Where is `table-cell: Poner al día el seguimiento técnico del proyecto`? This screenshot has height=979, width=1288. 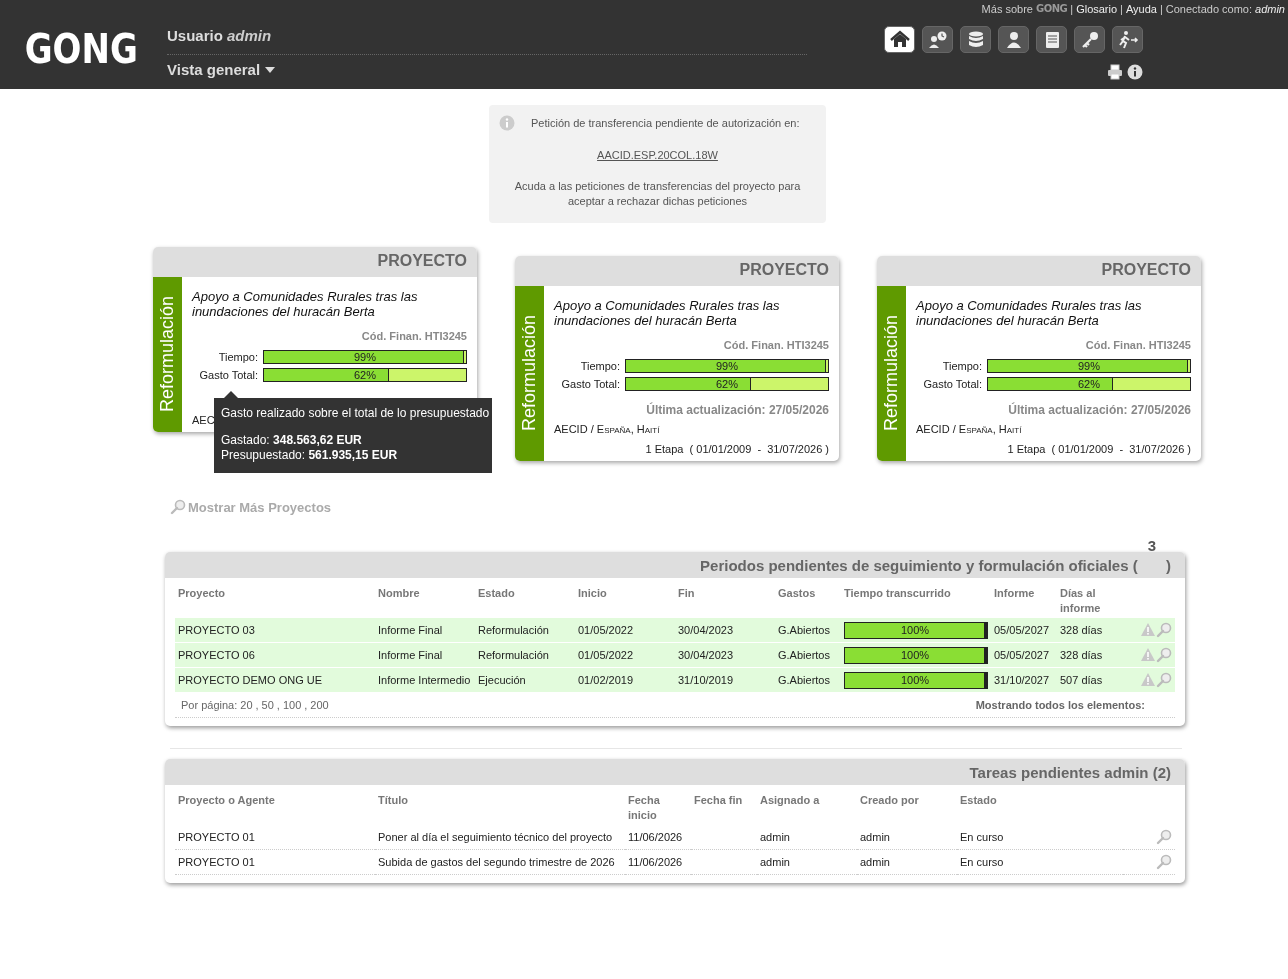
table-cell: Poner al día el seguimiento técnico del proyecto is located at coordinates (500, 837).